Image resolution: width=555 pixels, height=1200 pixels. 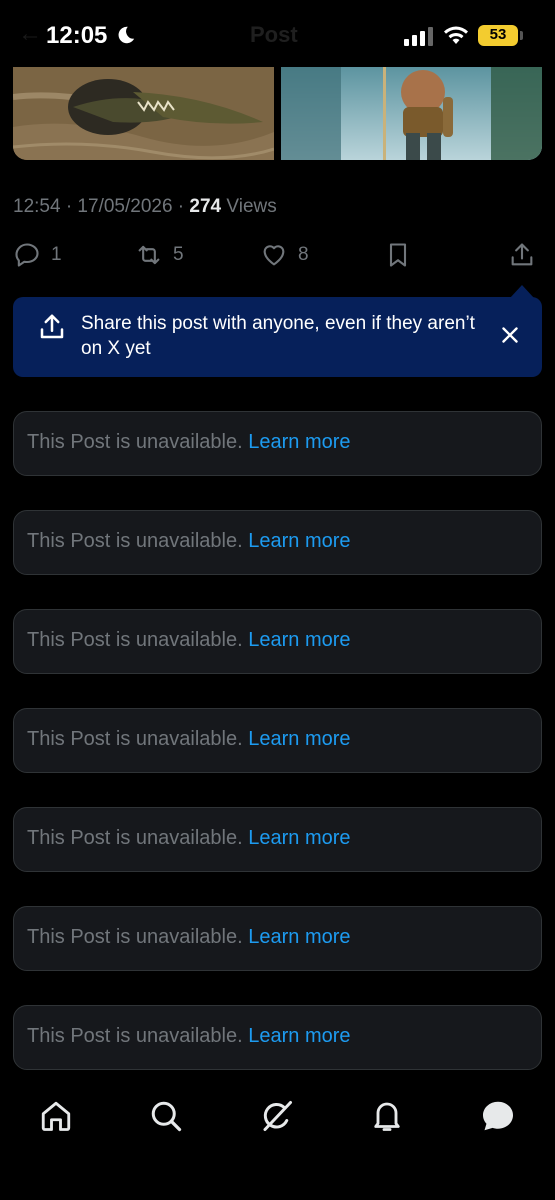 I want to click on status-bar: ← 12:05 Post 53, so click(x=277, y=33).